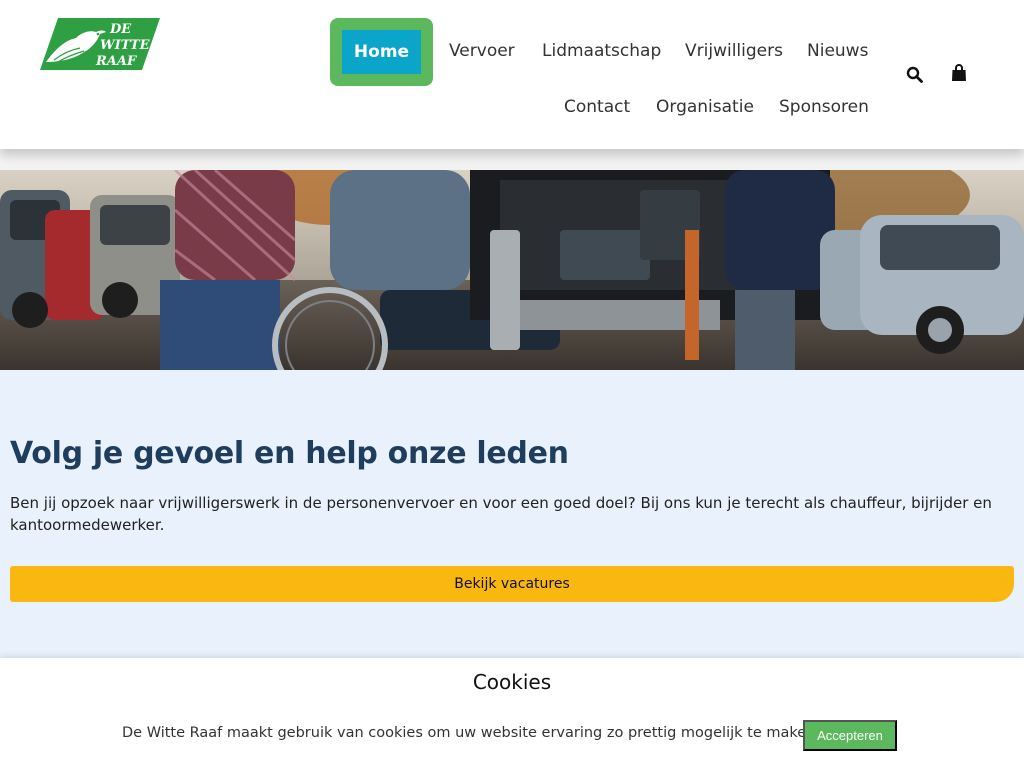 The height and width of the screenshot is (768, 1024). Describe the element at coordinates (512, 159) in the screenshot. I see `header-shadow-strip` at that location.